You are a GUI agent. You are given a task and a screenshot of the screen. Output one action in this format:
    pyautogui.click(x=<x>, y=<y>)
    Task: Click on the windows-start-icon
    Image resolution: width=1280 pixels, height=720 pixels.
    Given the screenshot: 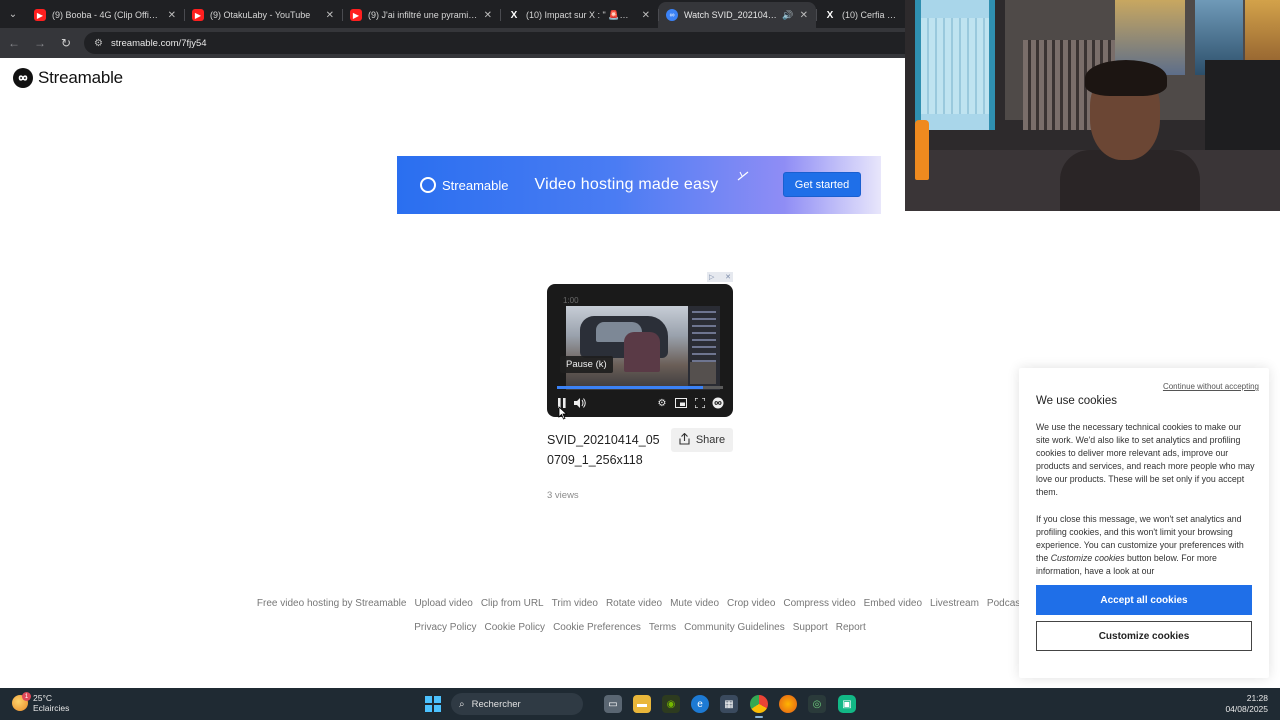 What is the action you would take?
    pyautogui.click(x=433, y=704)
    